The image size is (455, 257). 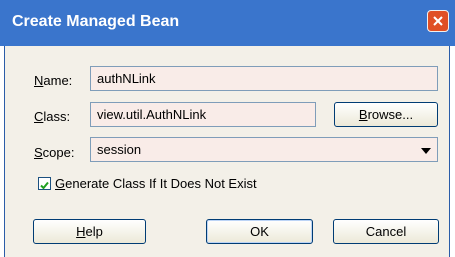 What do you see at coordinates (386, 231) in the screenshot?
I see `cancel-button: Cancel` at bounding box center [386, 231].